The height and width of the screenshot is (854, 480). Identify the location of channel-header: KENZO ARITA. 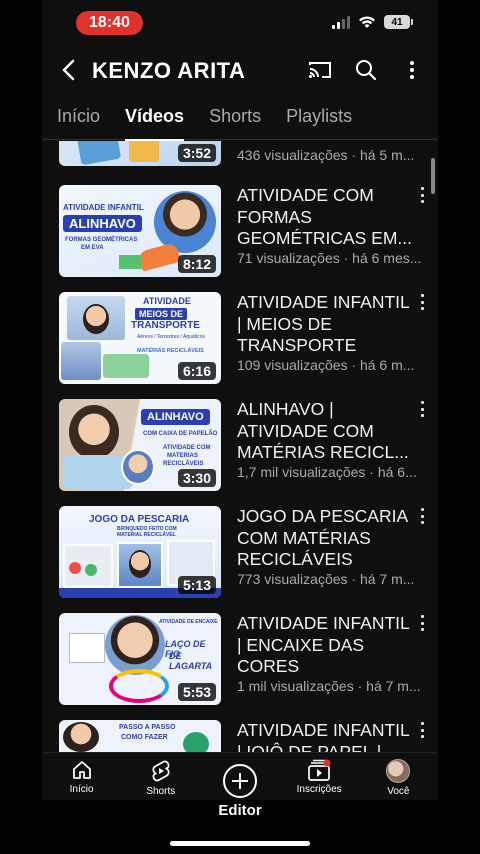
(240, 70).